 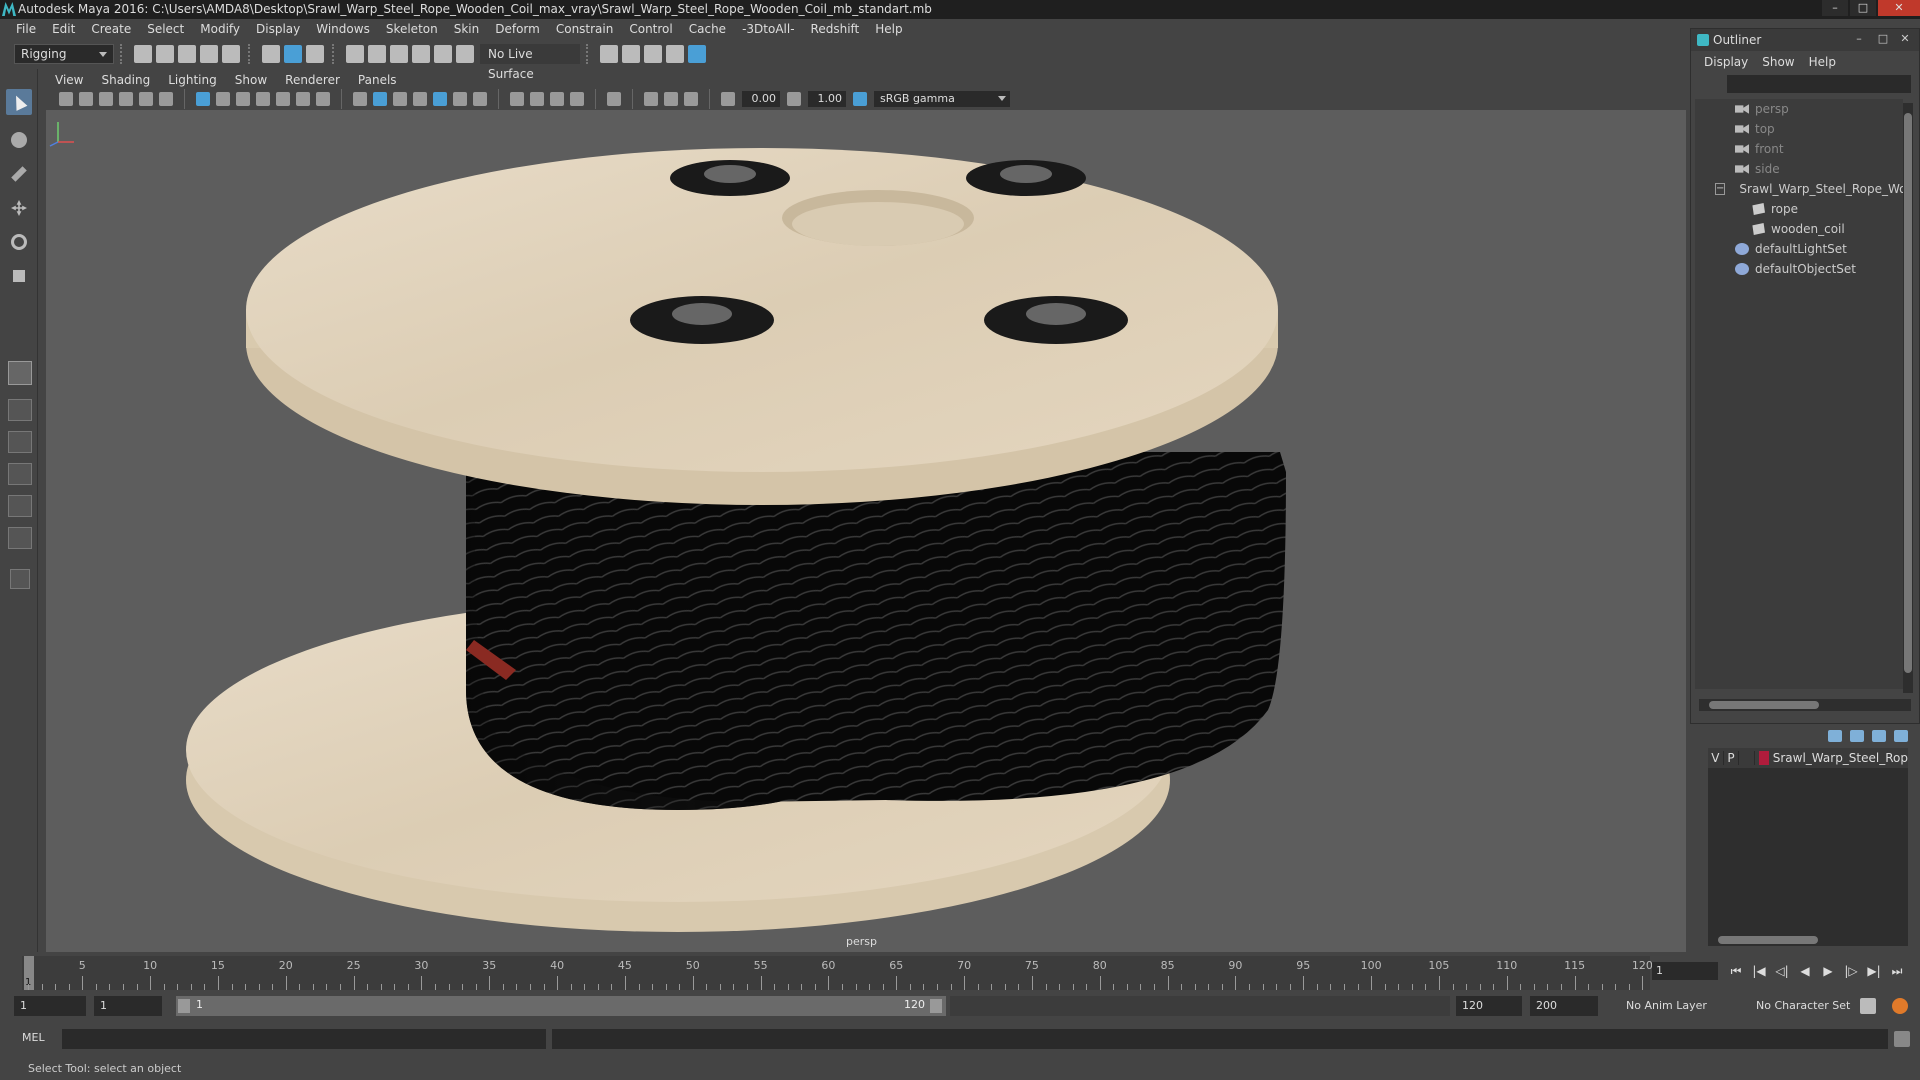 What do you see at coordinates (399, 54) in the screenshot?
I see `snap-point-icon` at bounding box center [399, 54].